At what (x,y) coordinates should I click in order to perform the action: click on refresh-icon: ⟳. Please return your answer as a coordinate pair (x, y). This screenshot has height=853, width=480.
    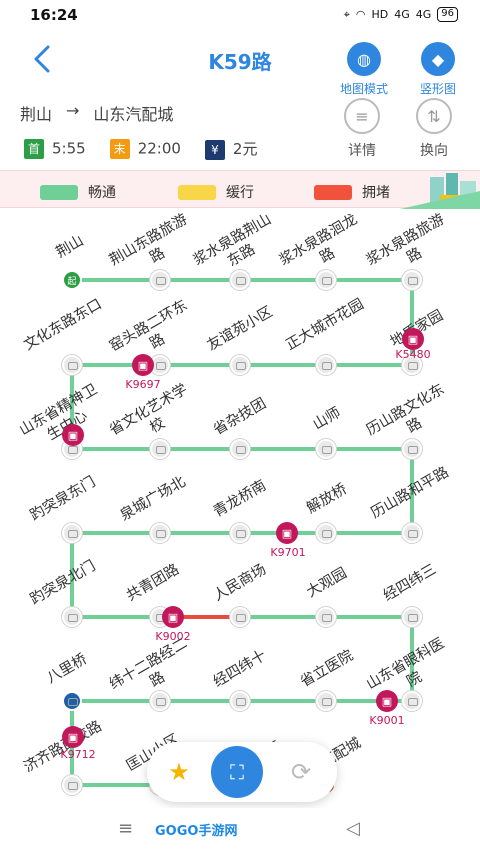
    Looking at the image, I should click on (301, 772).